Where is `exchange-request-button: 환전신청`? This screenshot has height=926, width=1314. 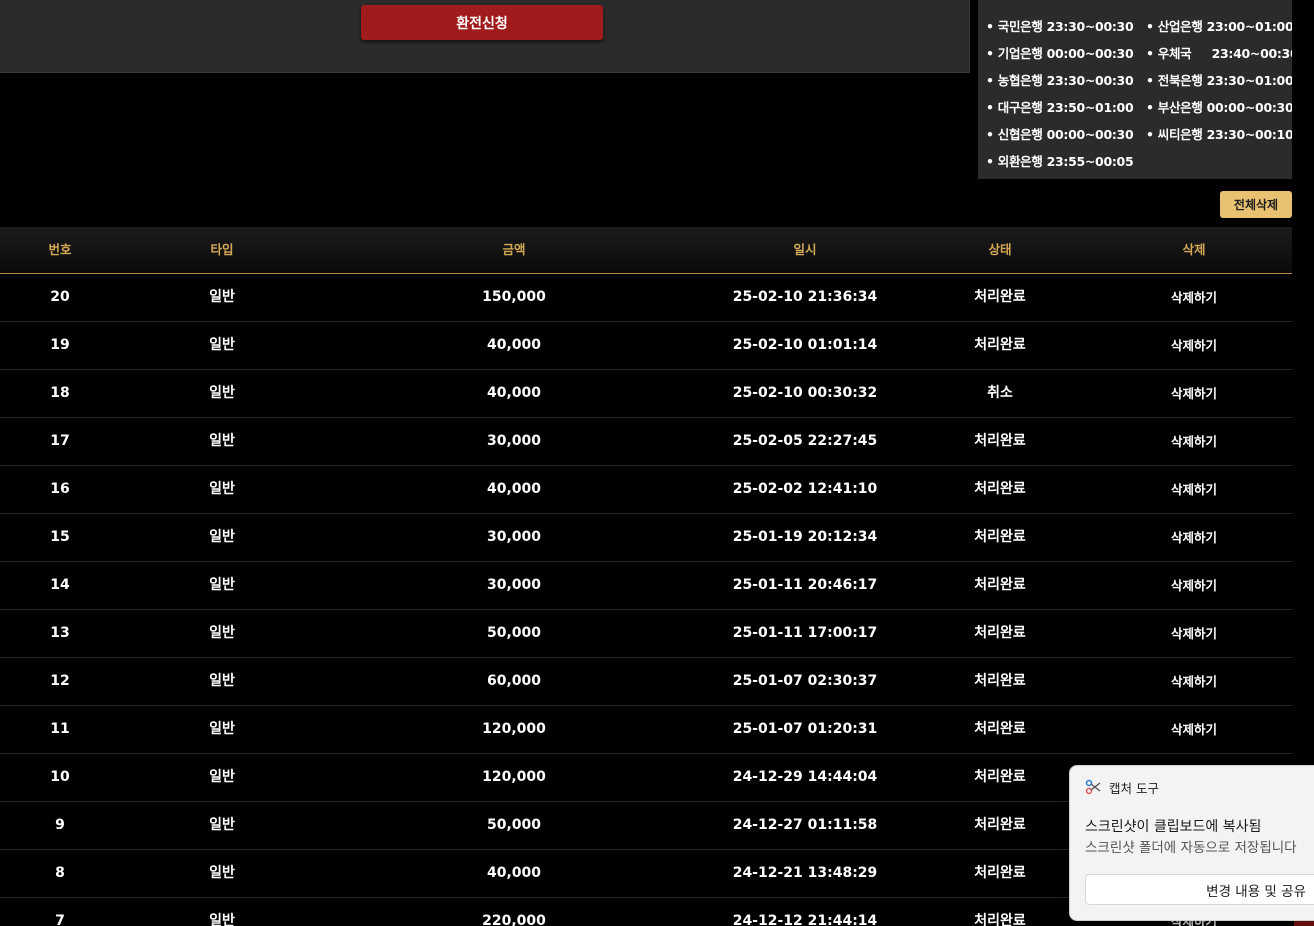
exchange-request-button: 환전신청 is located at coordinates (482, 22).